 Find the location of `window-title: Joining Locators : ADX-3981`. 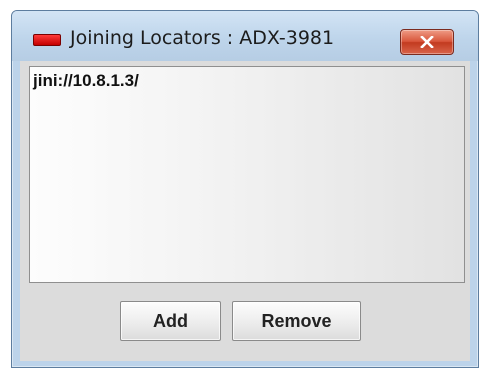

window-title: Joining Locators : ADX-3981 is located at coordinates (202, 38).